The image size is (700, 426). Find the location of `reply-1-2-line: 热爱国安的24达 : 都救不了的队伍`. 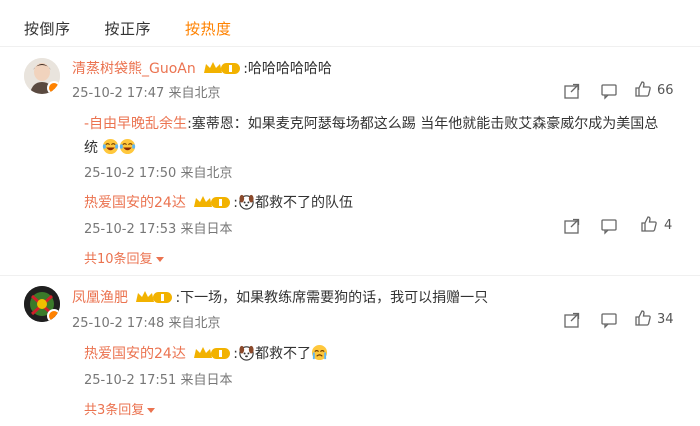

reply-1-2-line: 热爱国安的24达 : 都救不了的队伍 is located at coordinates (218, 202).